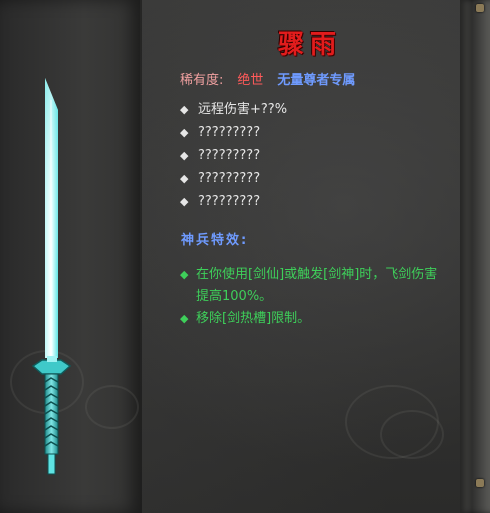 This screenshot has width=490, height=513. Describe the element at coordinates (315, 319) in the screenshot. I see `special-effect-line: ◆ 移除[剑热槽]限制。` at that location.